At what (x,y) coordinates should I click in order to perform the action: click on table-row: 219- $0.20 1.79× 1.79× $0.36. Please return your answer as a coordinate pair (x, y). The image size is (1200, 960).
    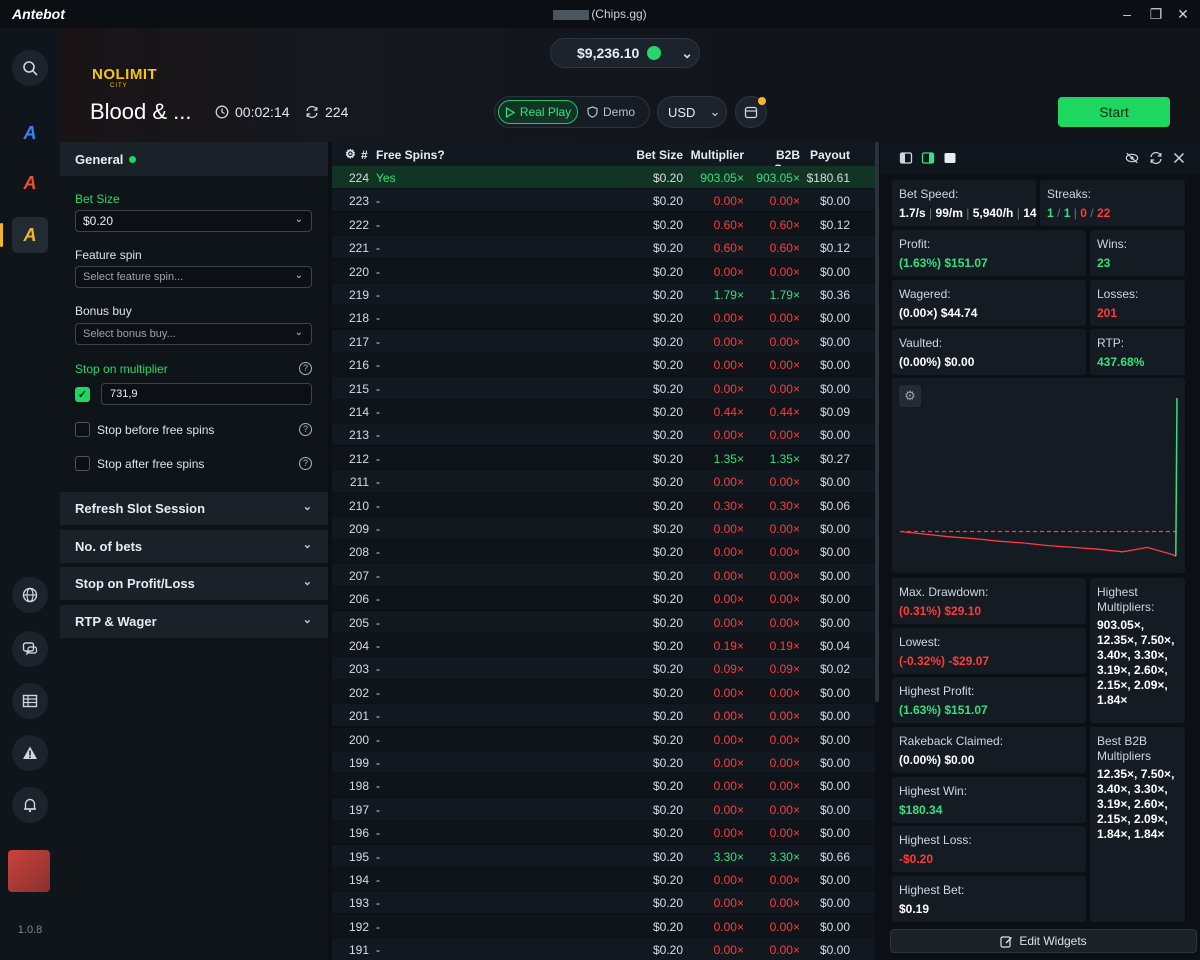
    Looking at the image, I should click on (603, 294).